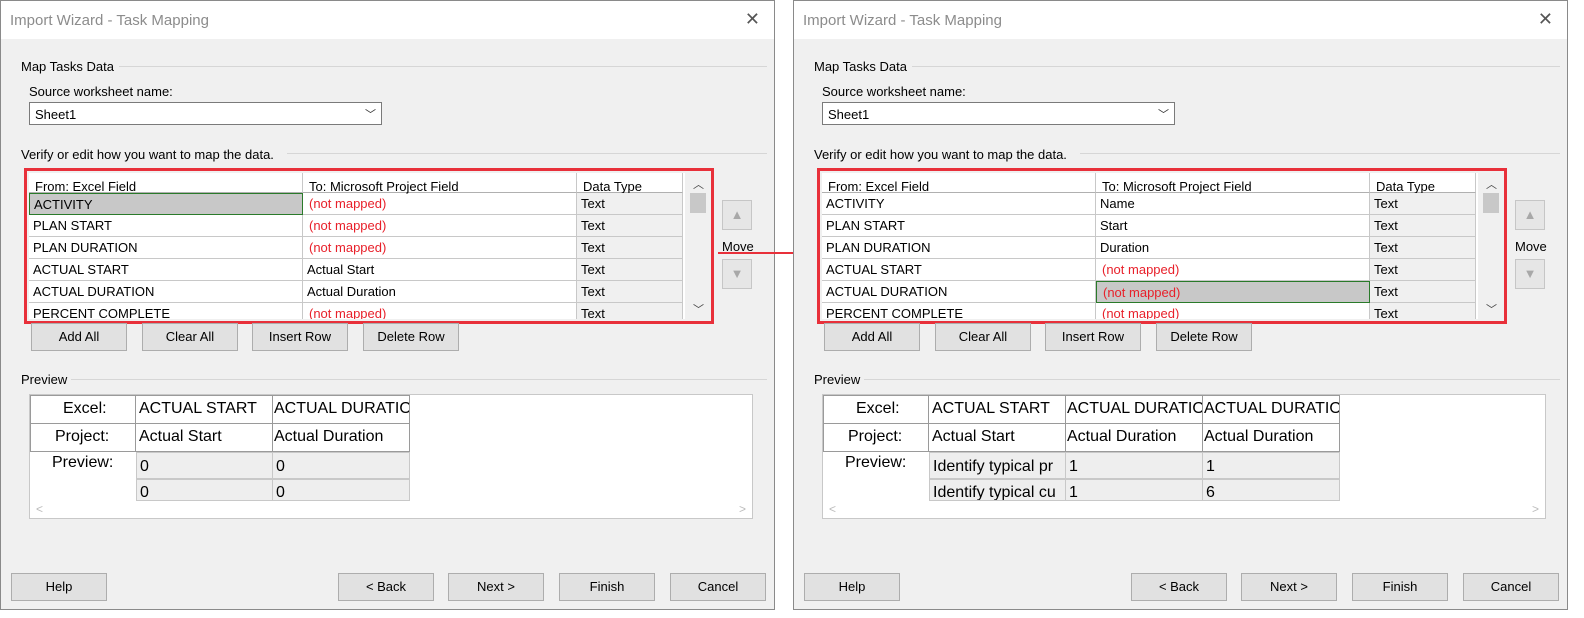  What do you see at coordinates (1531, 246) in the screenshot?
I see `move-label: Move` at bounding box center [1531, 246].